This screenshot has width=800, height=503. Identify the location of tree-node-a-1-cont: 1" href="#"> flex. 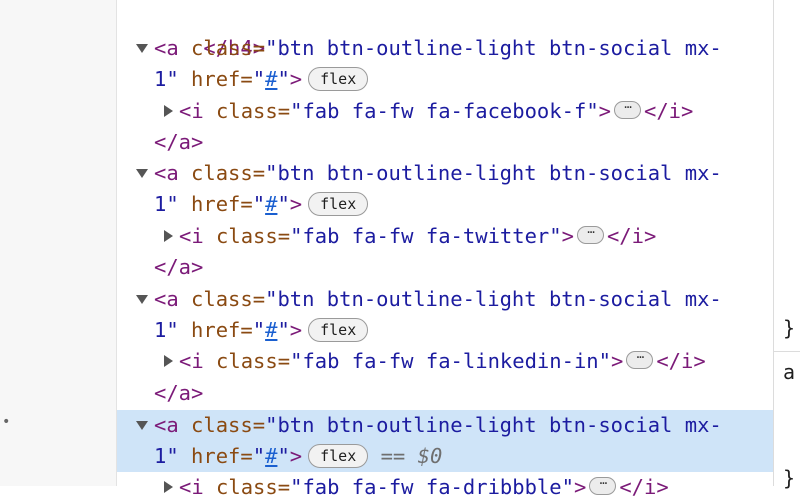
(445, 79).